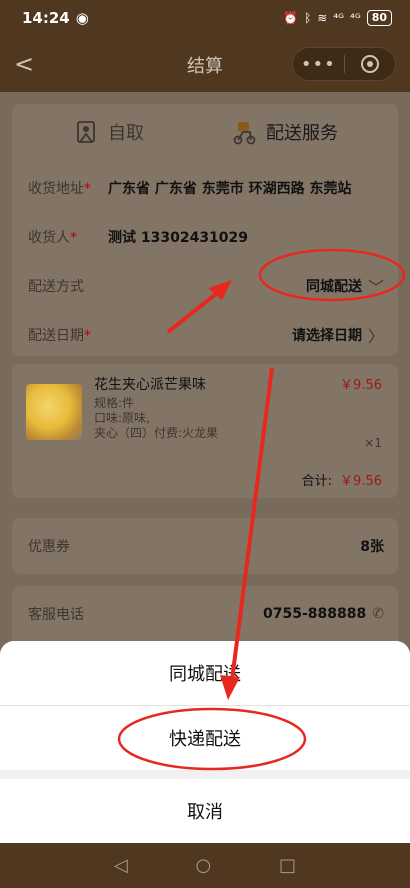 The width and height of the screenshot is (410, 888). What do you see at coordinates (308, 18) in the screenshot?
I see `bluetooth-icon: ᛒ` at bounding box center [308, 18].